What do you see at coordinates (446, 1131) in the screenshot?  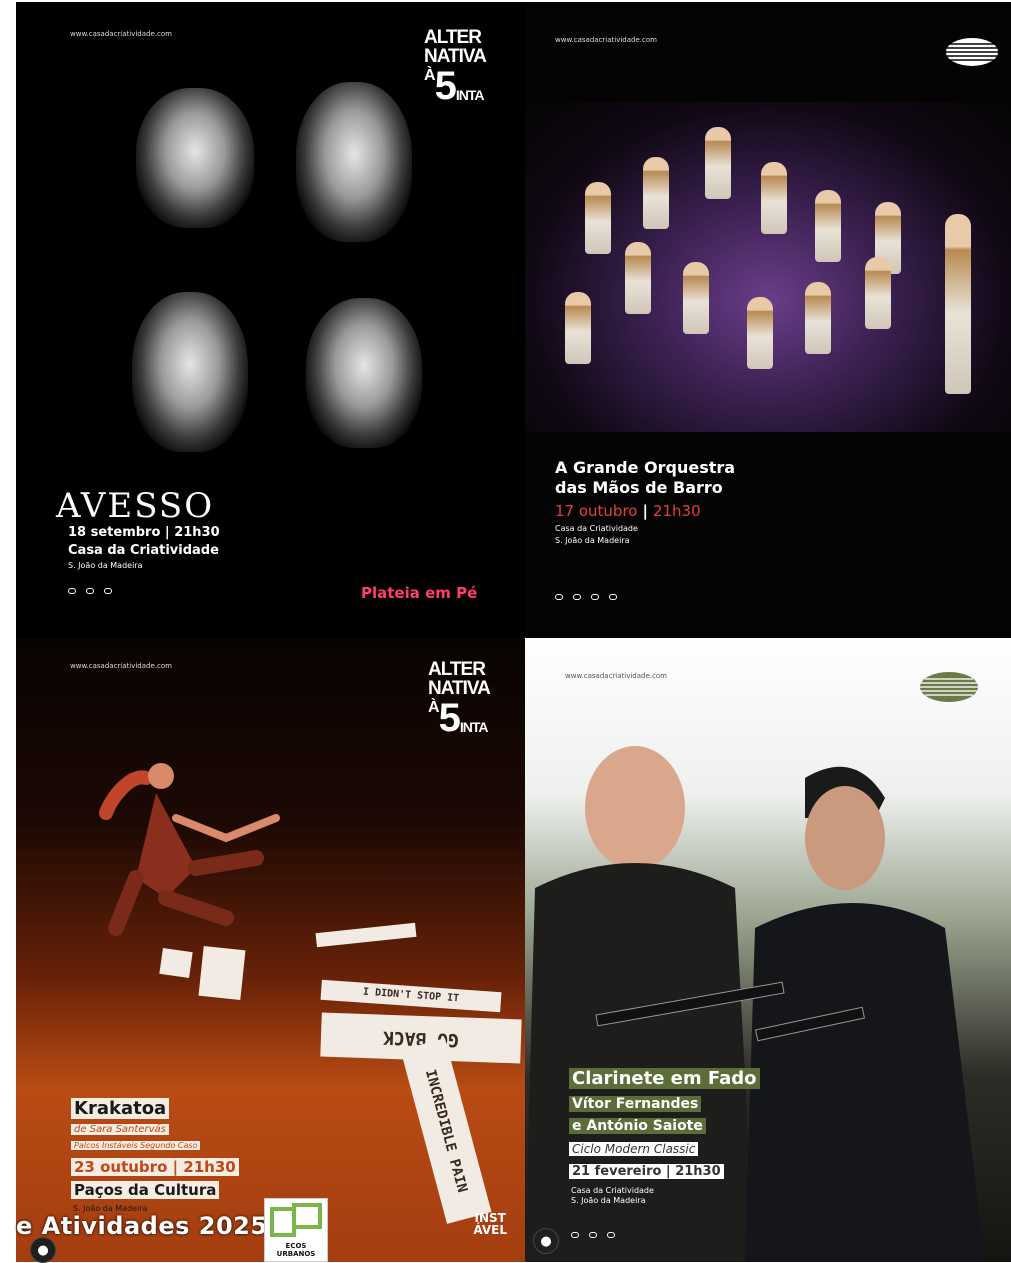 I see `floor-paper: INCREDIBLE PAIN` at bounding box center [446, 1131].